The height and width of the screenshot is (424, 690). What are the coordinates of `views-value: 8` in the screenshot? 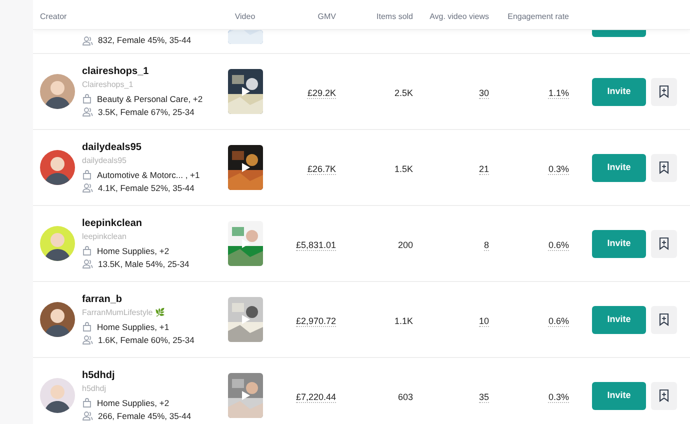 It's located at (486, 245).